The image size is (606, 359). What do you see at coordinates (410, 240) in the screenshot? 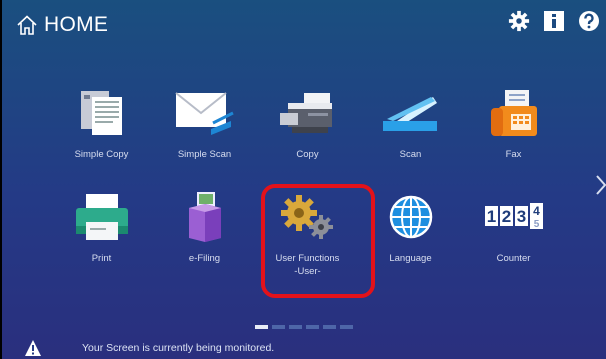
I see `app-language: Language` at bounding box center [410, 240].